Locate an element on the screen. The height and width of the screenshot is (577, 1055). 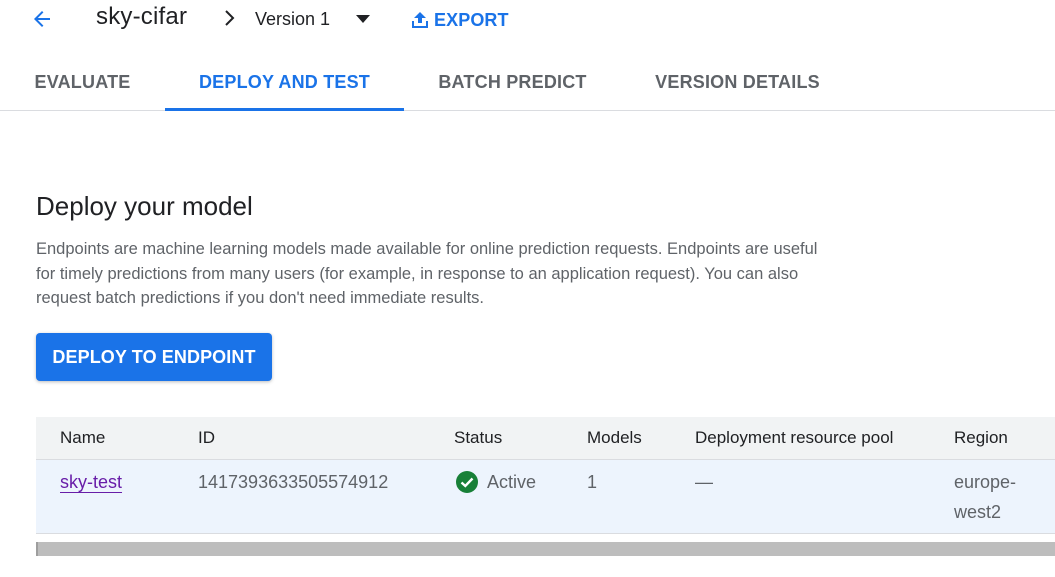
endpoint-status: Active is located at coordinates (496, 482).